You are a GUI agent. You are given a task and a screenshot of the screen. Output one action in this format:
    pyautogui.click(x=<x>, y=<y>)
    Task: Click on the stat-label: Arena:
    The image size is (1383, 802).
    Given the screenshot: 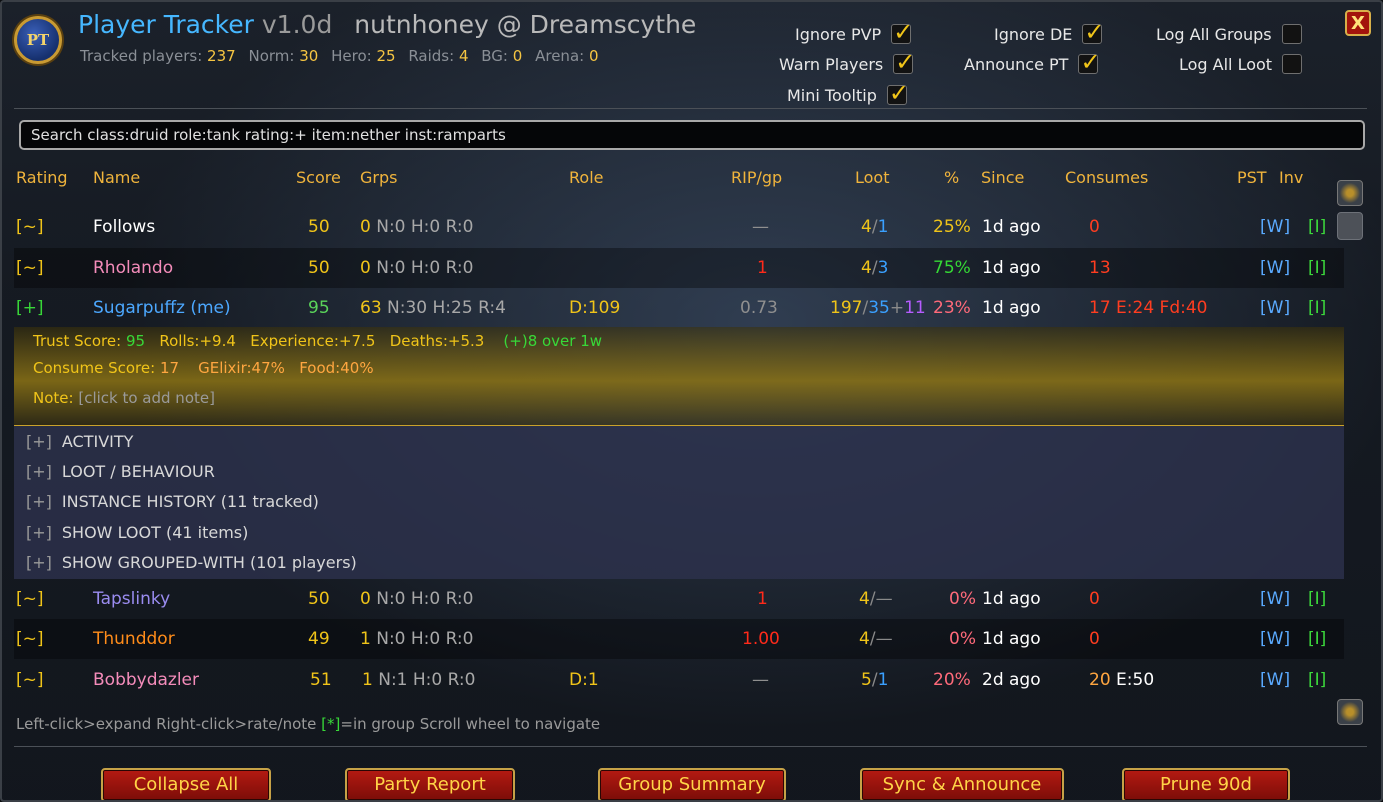 What is the action you would take?
    pyautogui.click(x=560, y=56)
    